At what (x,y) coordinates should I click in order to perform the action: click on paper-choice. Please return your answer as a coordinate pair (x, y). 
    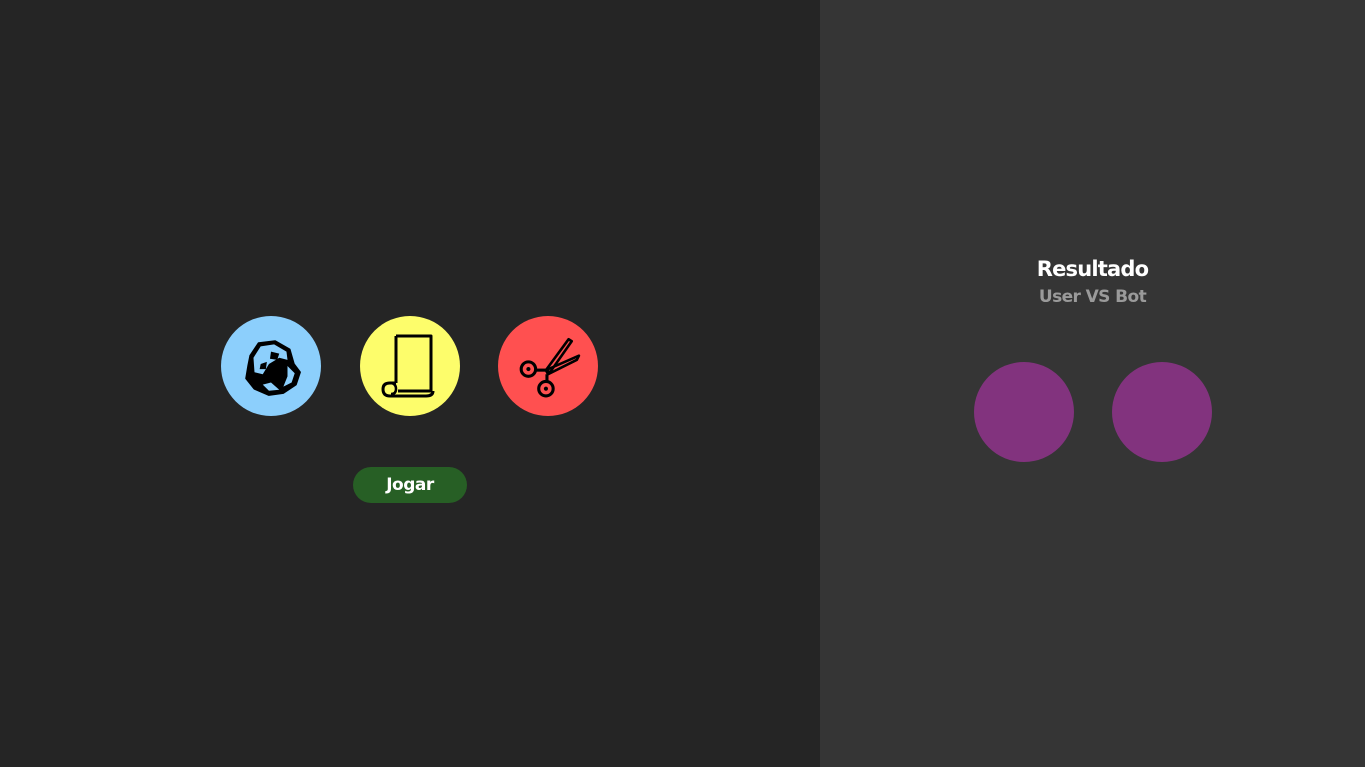
    Looking at the image, I should click on (410, 366).